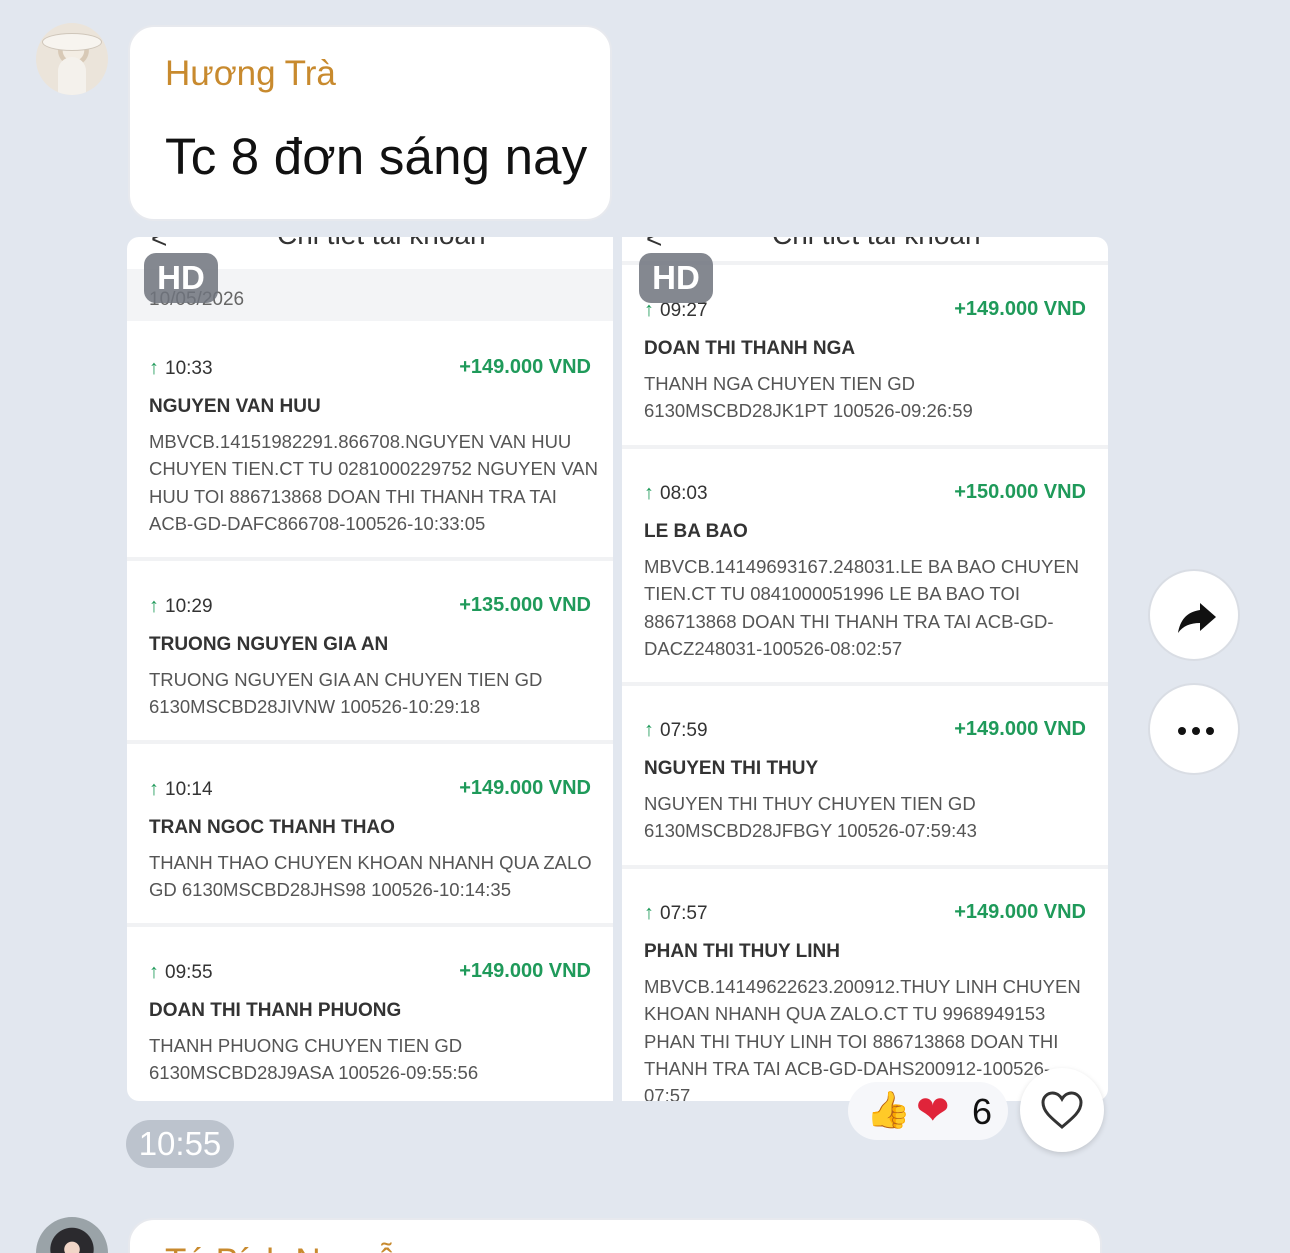 The width and height of the screenshot is (1290, 1253). What do you see at coordinates (370, 123) in the screenshot?
I see `message-bubble: Hương Trà Tc 8 đơn sáng nay` at bounding box center [370, 123].